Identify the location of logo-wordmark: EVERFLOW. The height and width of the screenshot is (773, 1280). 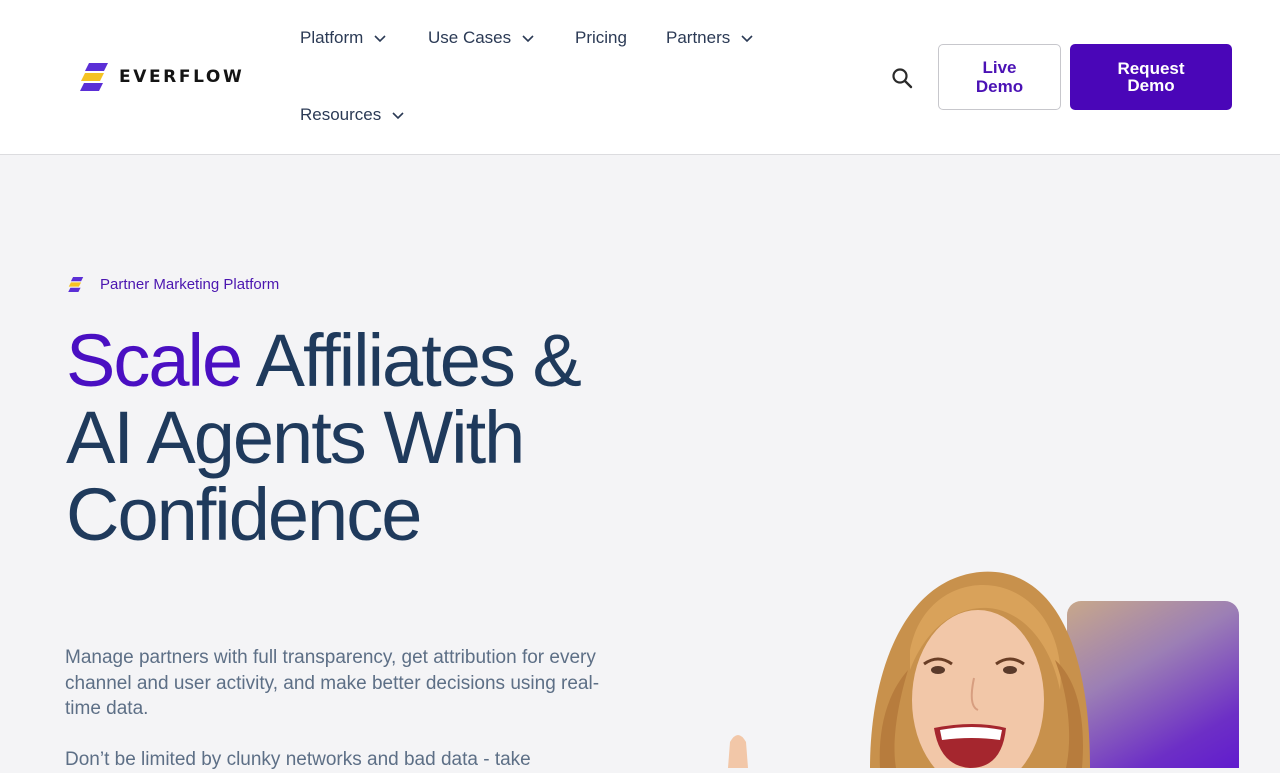
(182, 77).